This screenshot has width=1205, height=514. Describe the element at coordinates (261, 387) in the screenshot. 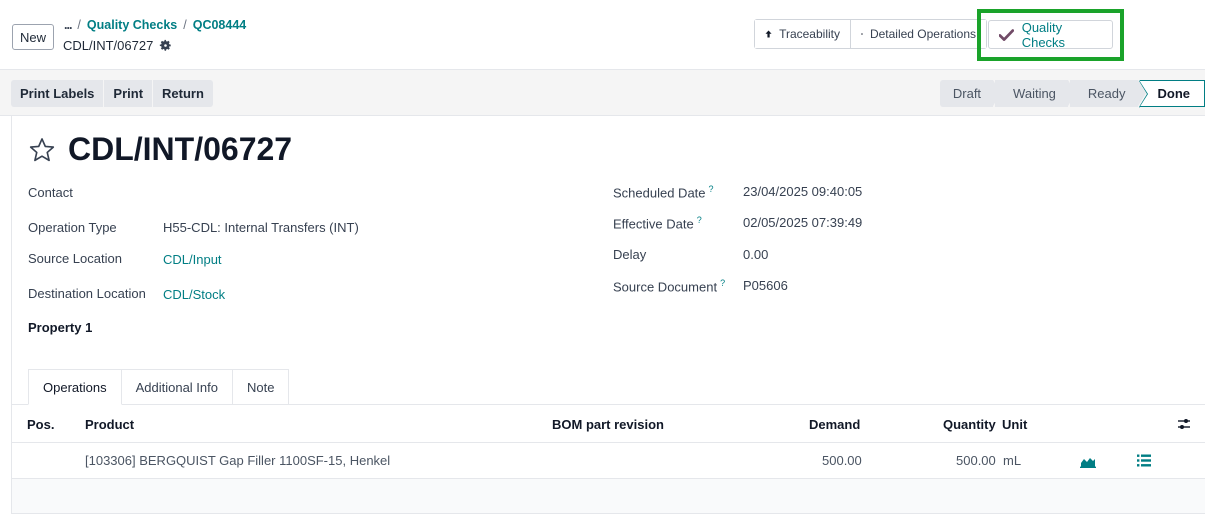

I see `tab-note: Note` at that location.